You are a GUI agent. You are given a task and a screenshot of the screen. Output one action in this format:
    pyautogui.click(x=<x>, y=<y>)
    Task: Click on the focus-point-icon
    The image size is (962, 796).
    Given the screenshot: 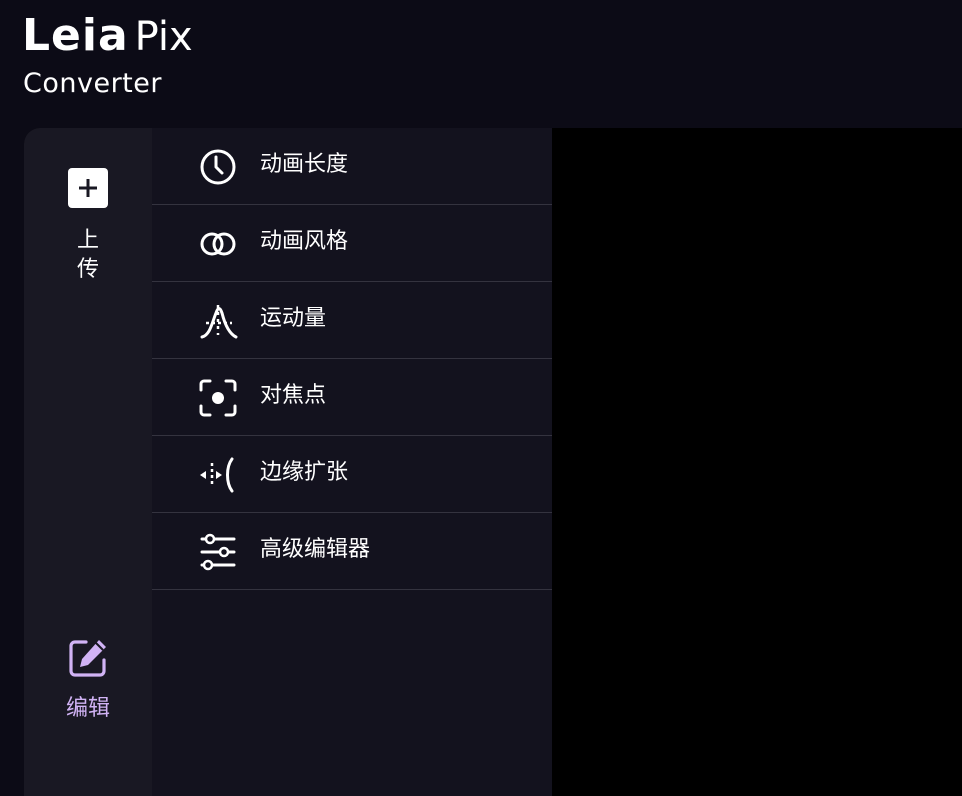 What is the action you would take?
    pyautogui.click(x=218, y=398)
    